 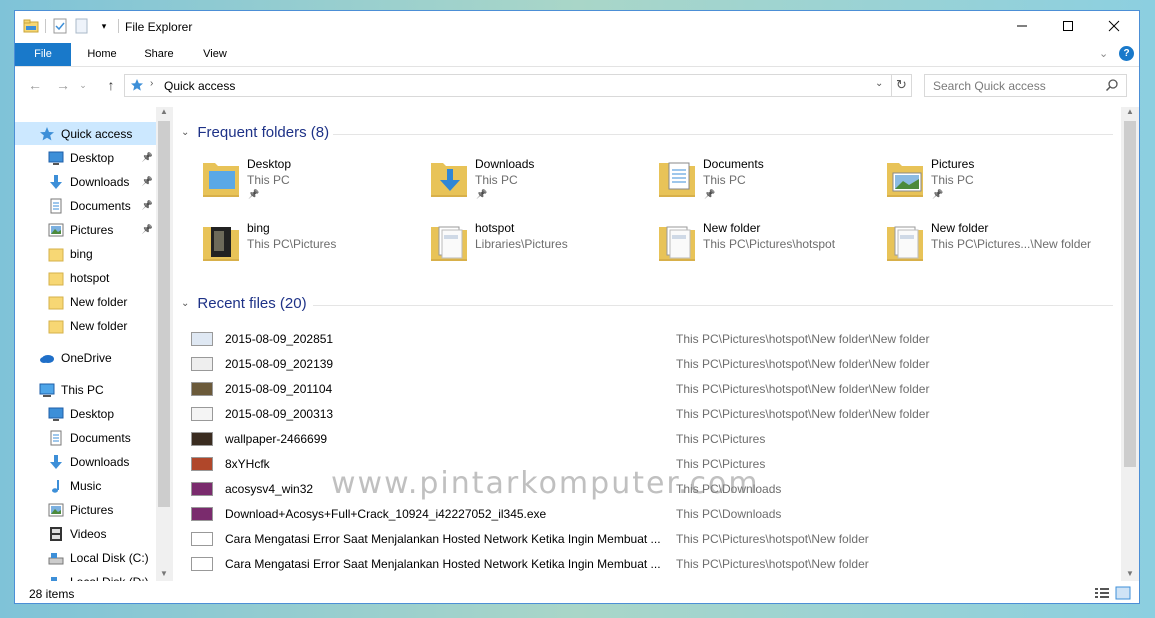 What do you see at coordinates (577, 594) in the screenshot?
I see `status-bar: 28 items` at bounding box center [577, 594].